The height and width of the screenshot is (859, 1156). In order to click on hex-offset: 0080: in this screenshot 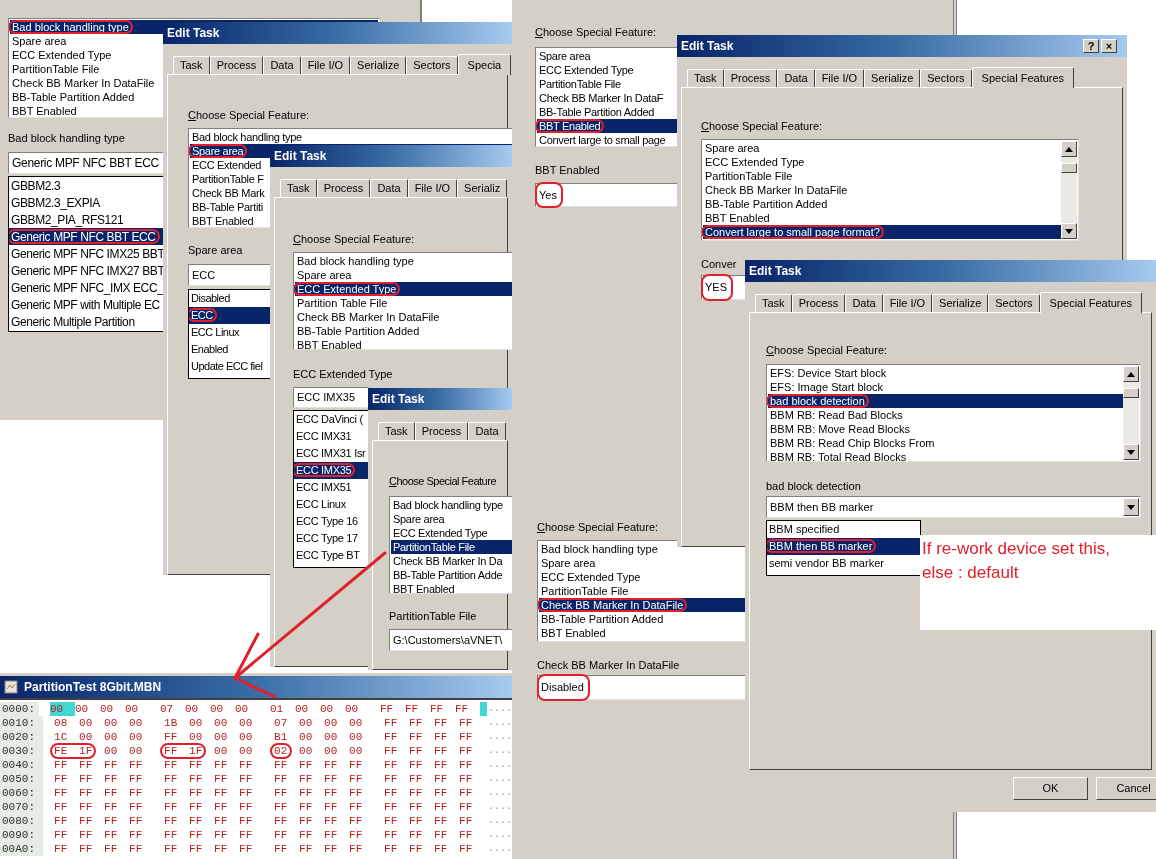, I will do `click(22, 821)`.